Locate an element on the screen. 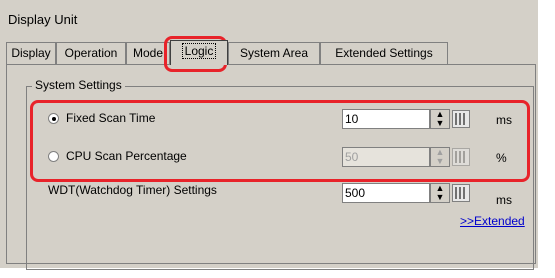 The height and width of the screenshot is (278, 555). wdt-spinner: ▲ ▼ is located at coordinates (440, 193).